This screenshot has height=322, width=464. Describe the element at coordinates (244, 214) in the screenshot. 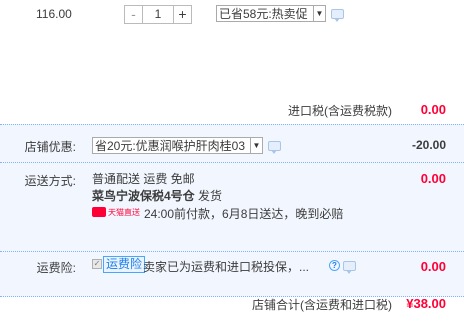

I see `delivery-promise: 24:00前付款，6月8日送达，晚到必赔` at that location.